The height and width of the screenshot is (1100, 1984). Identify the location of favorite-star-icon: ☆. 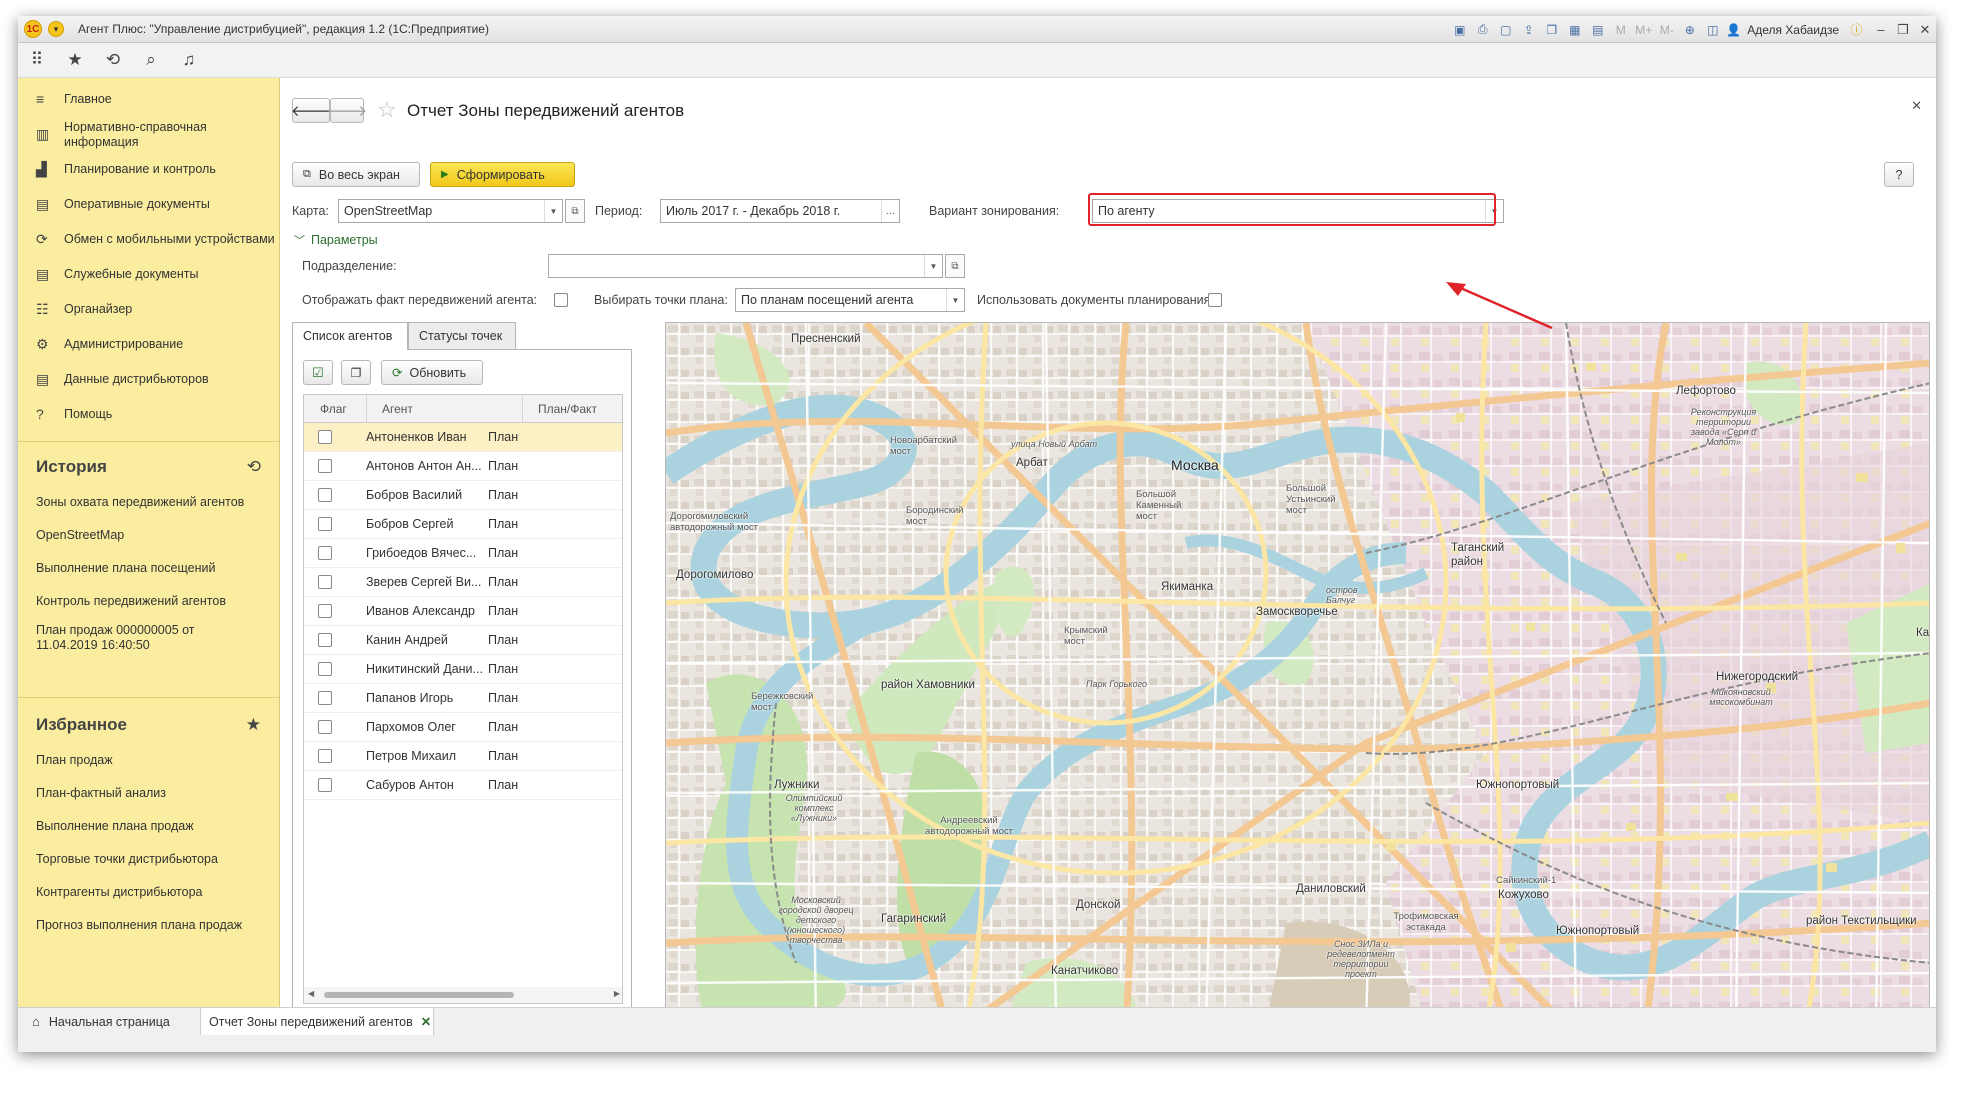
(387, 110).